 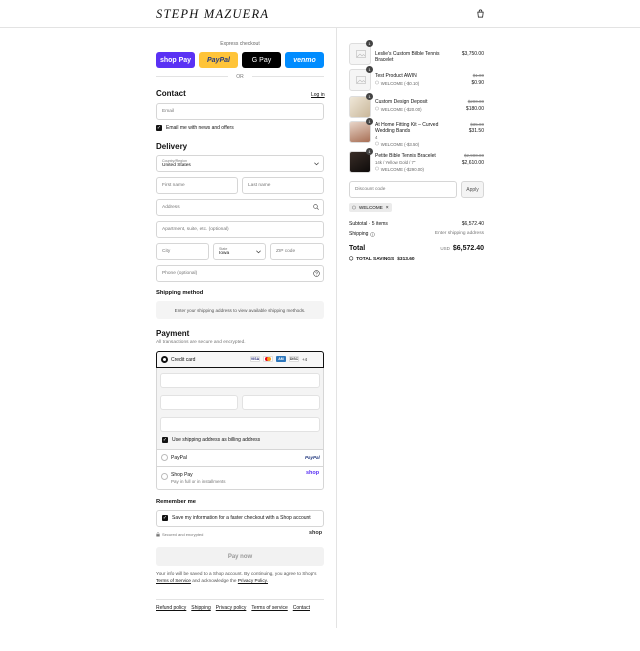 I want to click on pay-now-button: Pay now, so click(x=240, y=556).